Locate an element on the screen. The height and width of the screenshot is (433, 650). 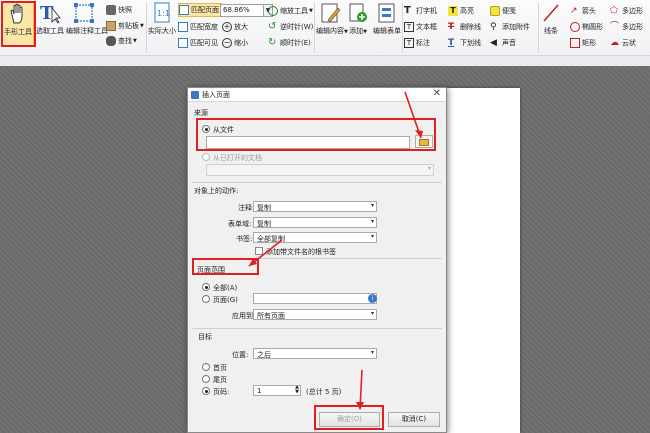
arrow-to-browse-head-icon is located at coordinates (419, 134).